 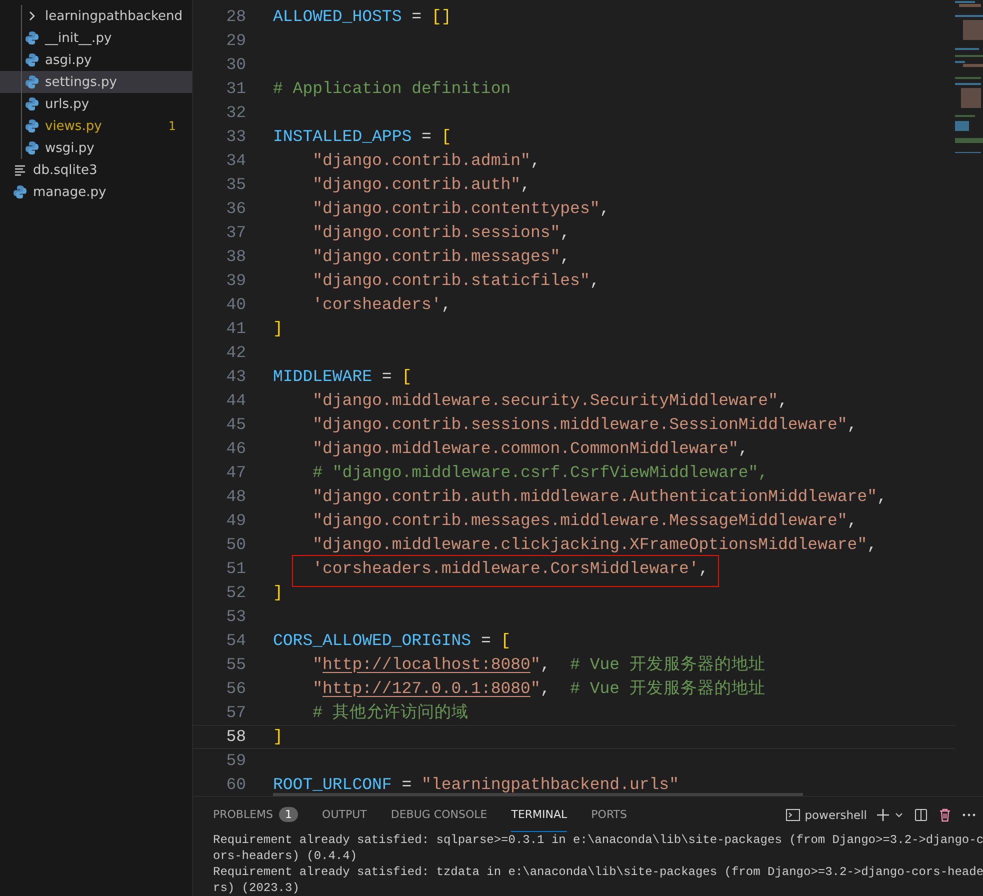 I want to click on file-tree-item: db.sqlite3, so click(x=96, y=170).